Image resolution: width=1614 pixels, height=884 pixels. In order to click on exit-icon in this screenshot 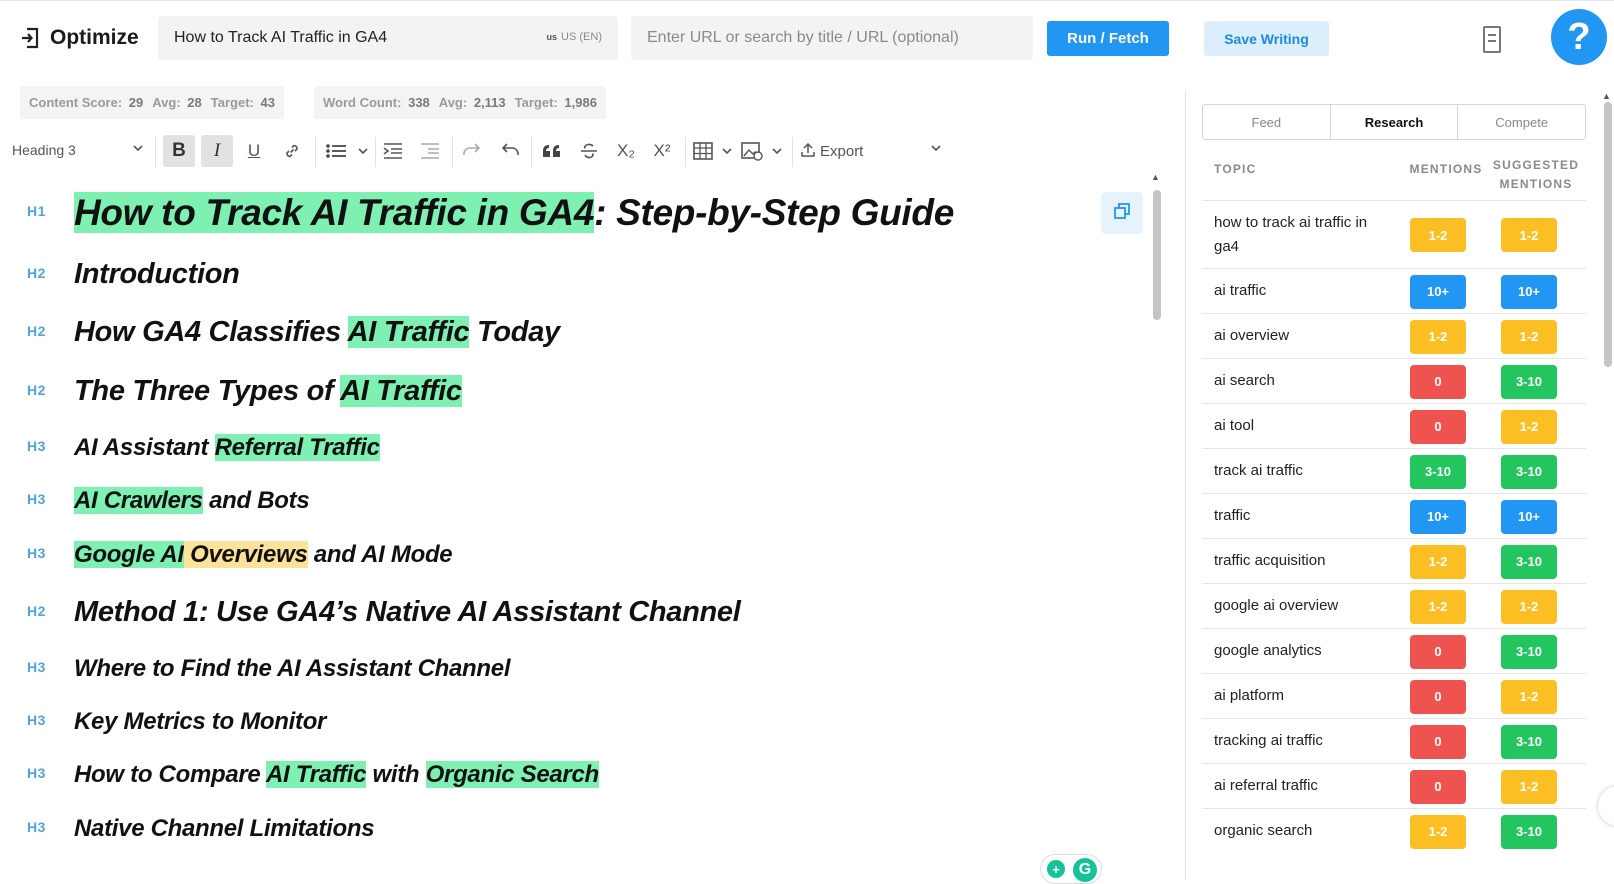, I will do `click(30, 38)`.